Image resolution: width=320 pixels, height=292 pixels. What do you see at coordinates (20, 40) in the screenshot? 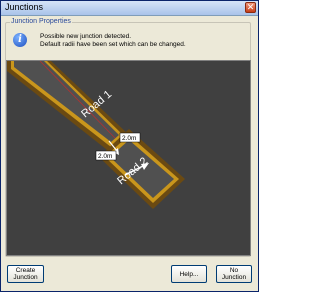
I see `info-icon: i` at bounding box center [20, 40].